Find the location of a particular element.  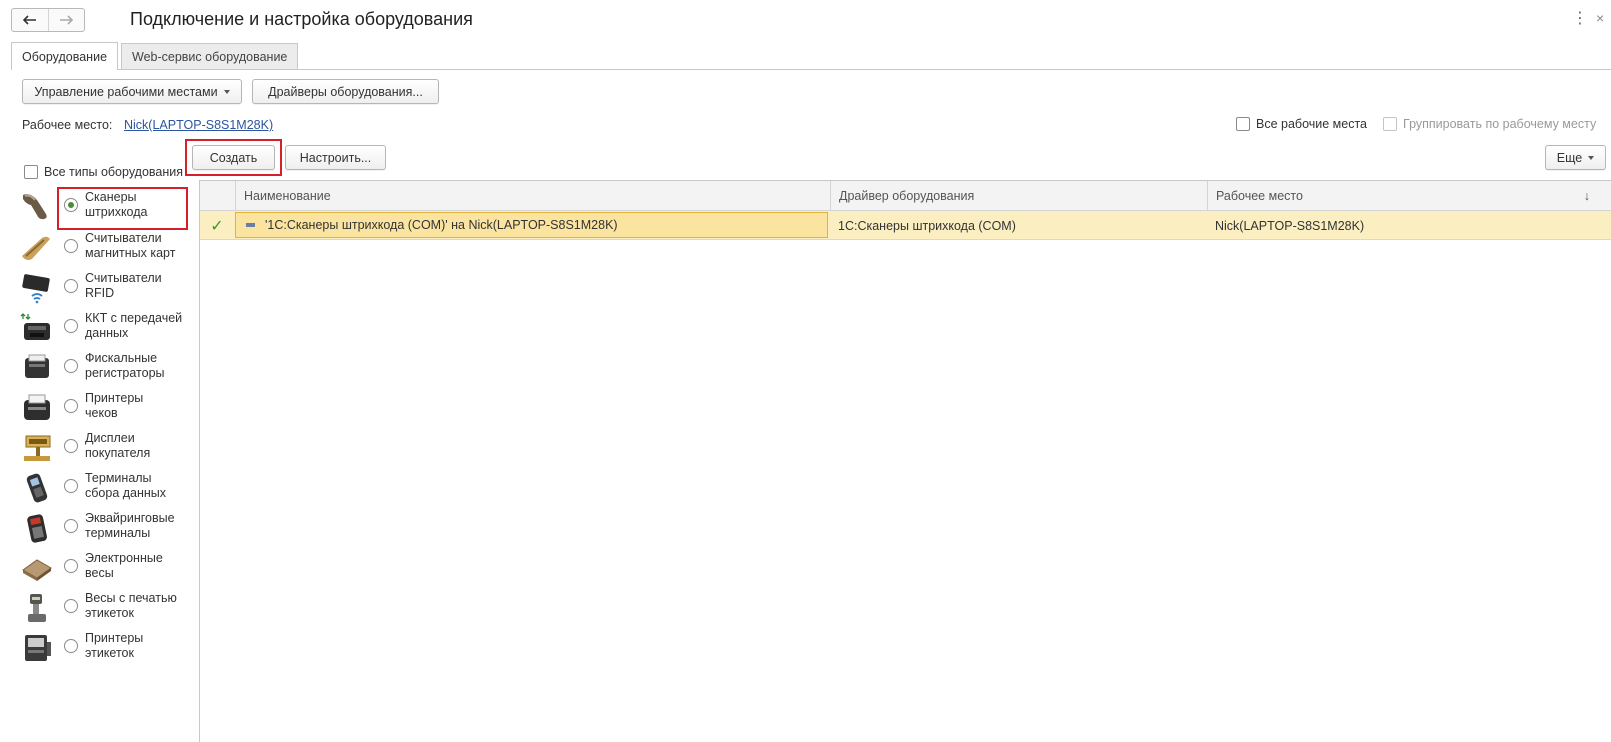

more-vertical-icon: ⋮ is located at coordinates (1580, 19).